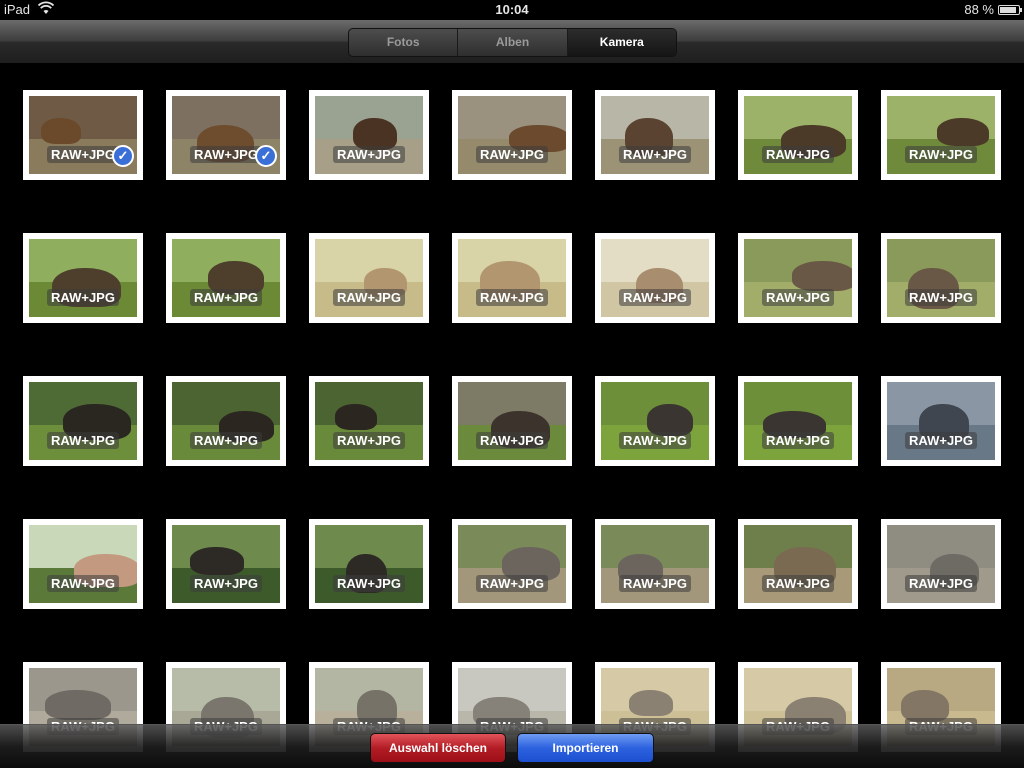 This screenshot has width=1024, height=768. I want to click on tab-kamera: Kamera, so click(621, 42).